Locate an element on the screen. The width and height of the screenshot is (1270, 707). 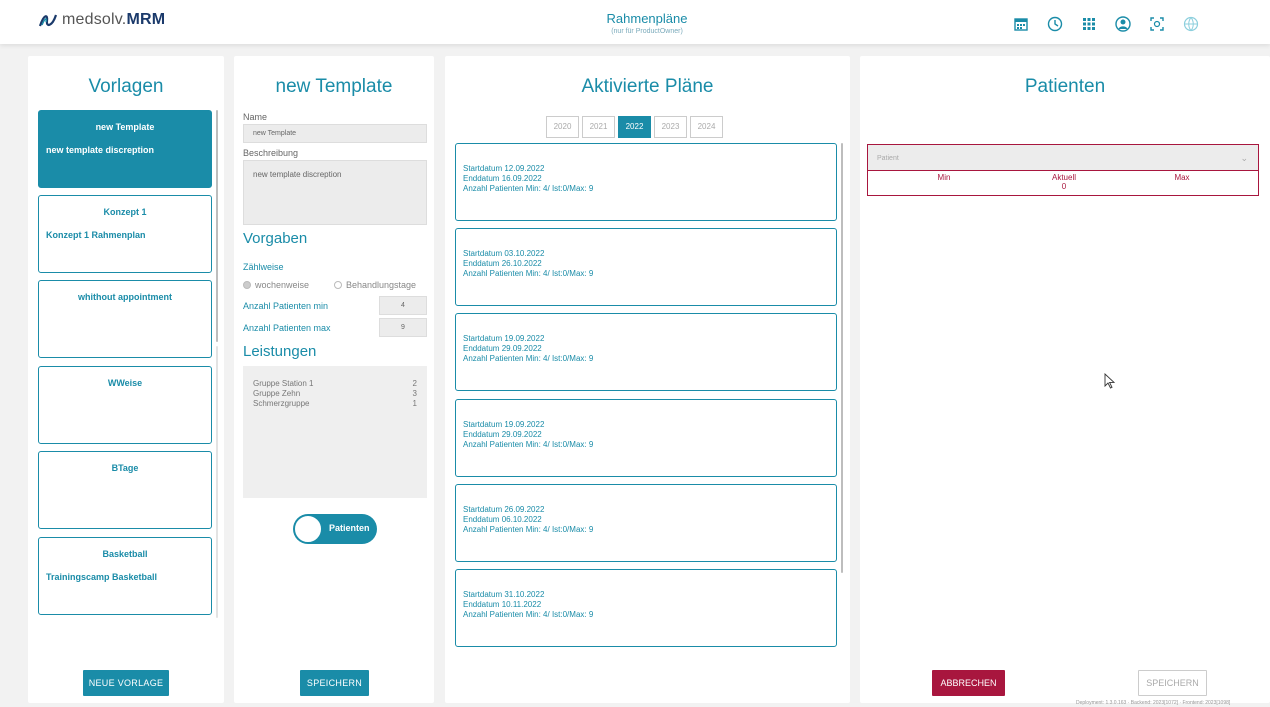
save-template-button: SPEICHERN is located at coordinates (334, 683).